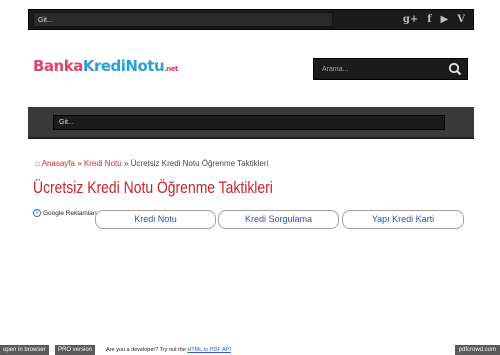  What do you see at coordinates (146, 350) in the screenshot?
I see `developer-text-label: Are you a developer? Try out the` at bounding box center [146, 350].